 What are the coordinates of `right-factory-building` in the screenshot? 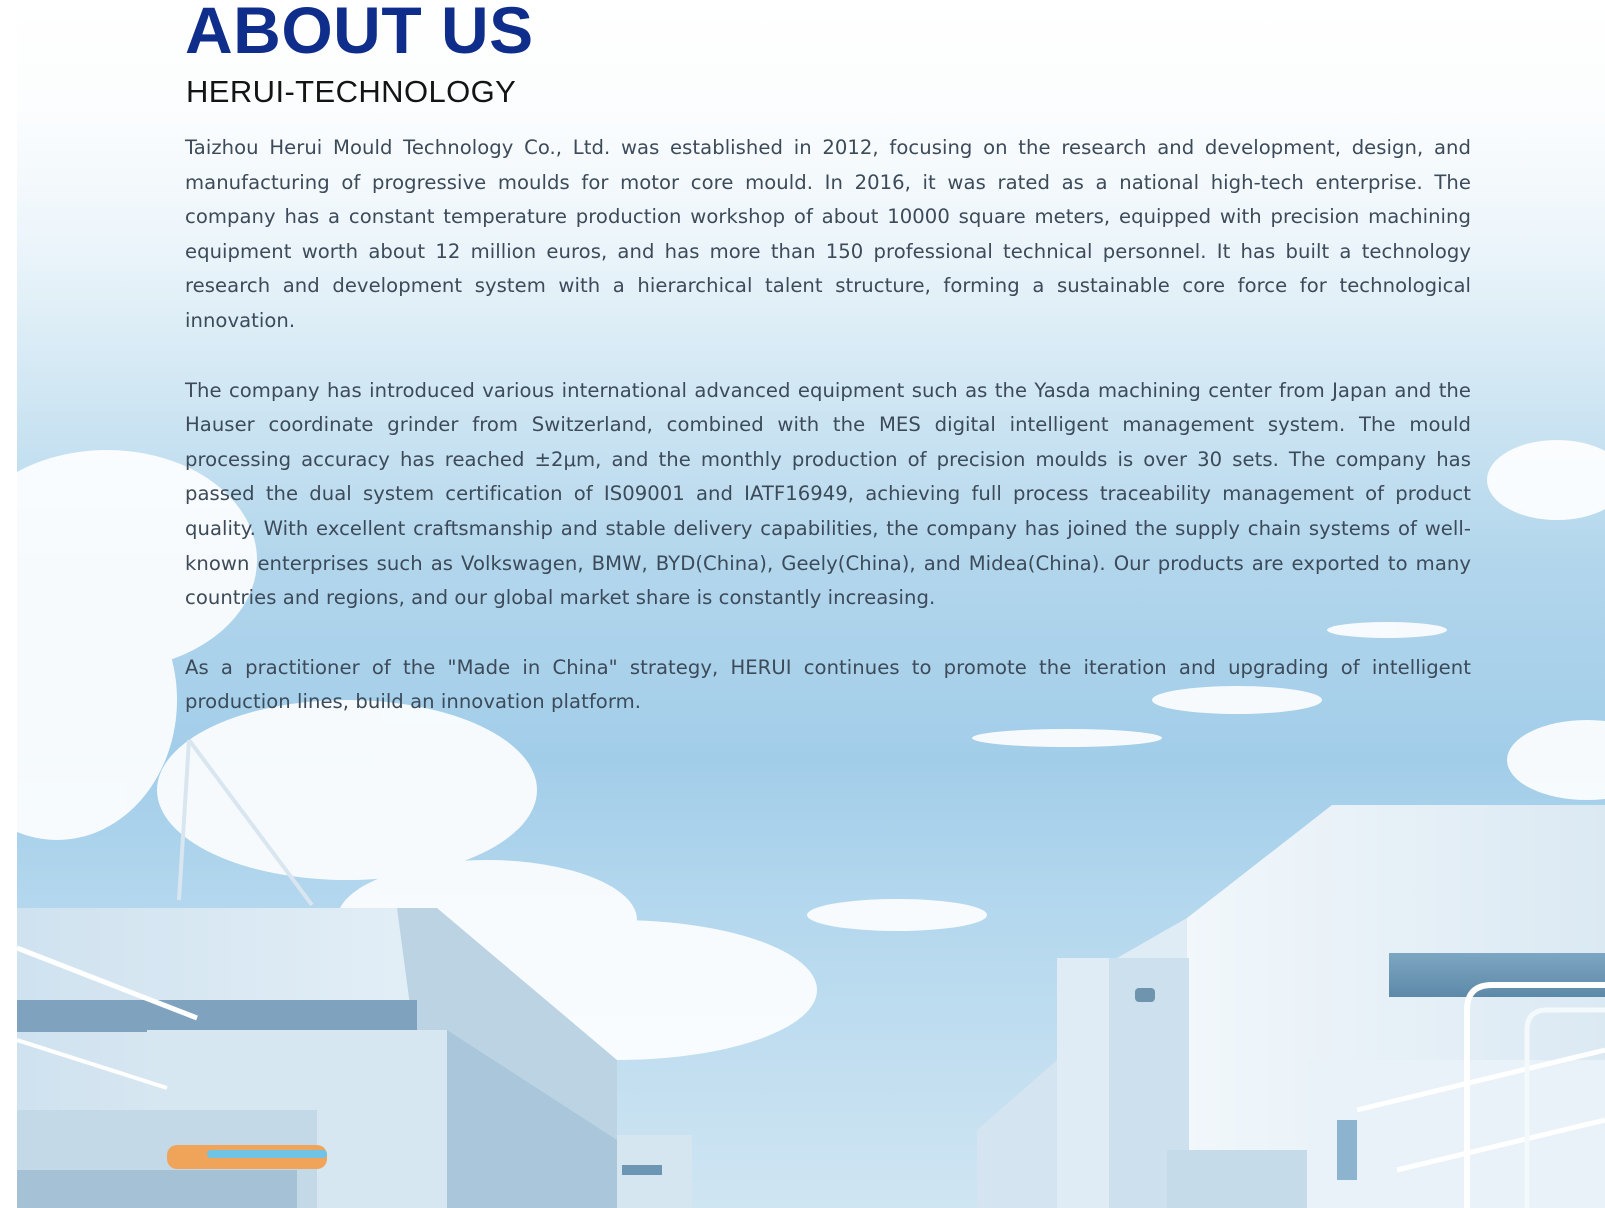 It's located at (1291, 1006).